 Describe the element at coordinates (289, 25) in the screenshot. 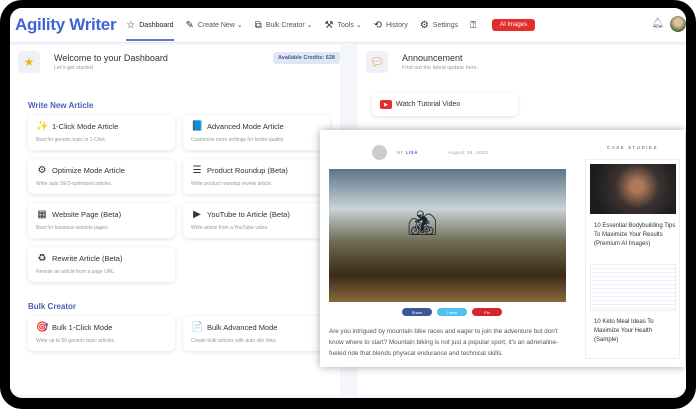

I see `nav-label: Bulk Creator ⌄` at that location.